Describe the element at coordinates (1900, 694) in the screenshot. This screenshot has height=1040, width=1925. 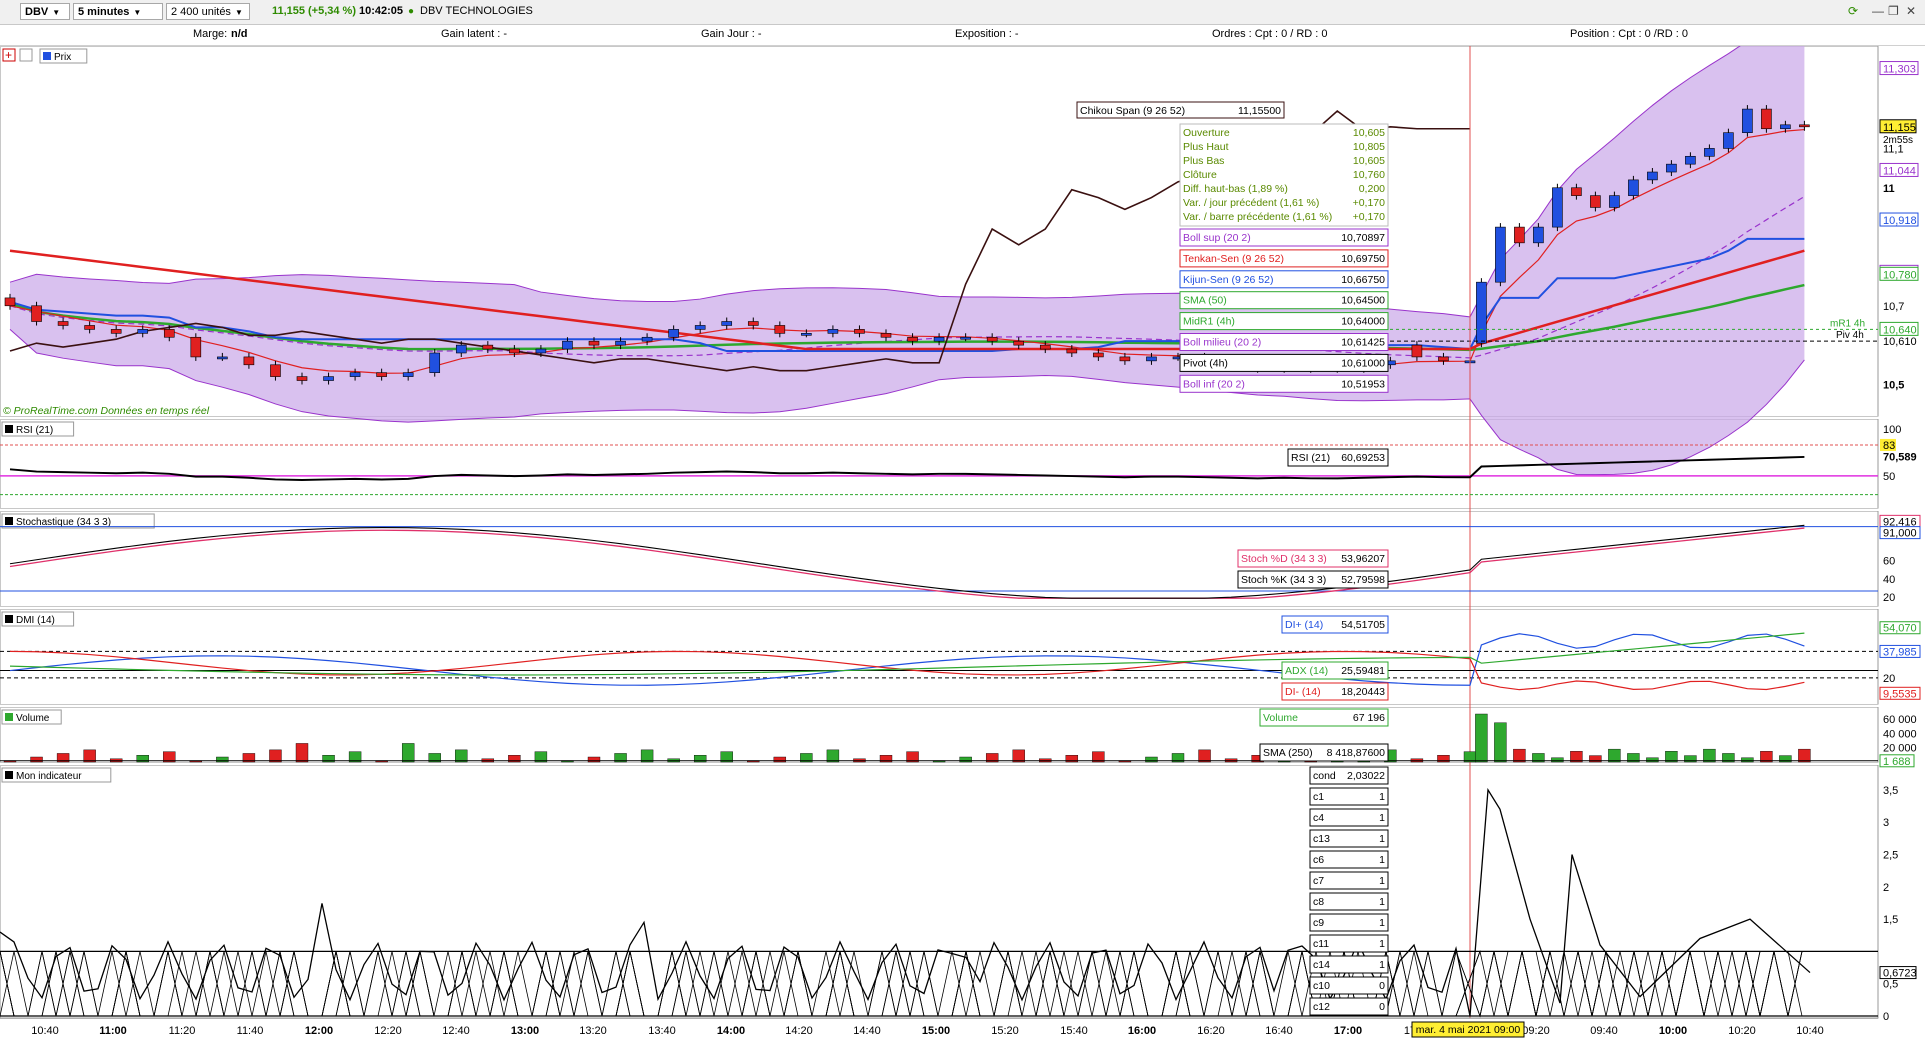
I see `dmi-axis-tick: 9,5535` at that location.